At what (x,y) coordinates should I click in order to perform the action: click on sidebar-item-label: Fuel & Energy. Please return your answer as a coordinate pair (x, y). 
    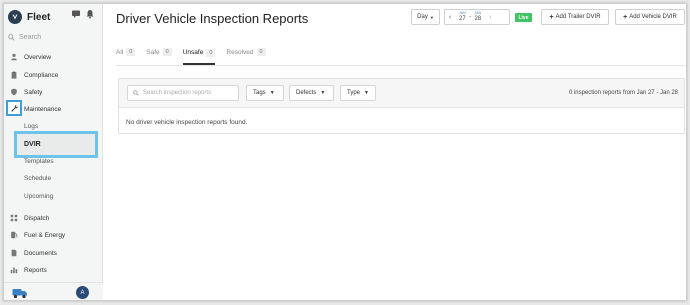
    Looking at the image, I should click on (45, 235).